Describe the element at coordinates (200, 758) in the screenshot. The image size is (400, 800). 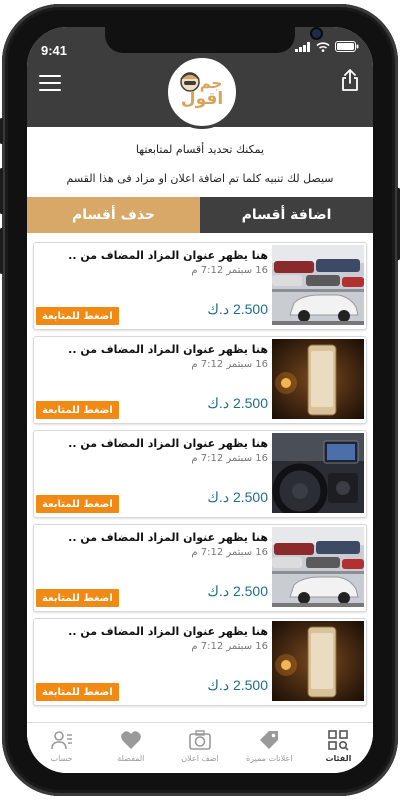
I see `nav-label: اضف اعلان` at that location.